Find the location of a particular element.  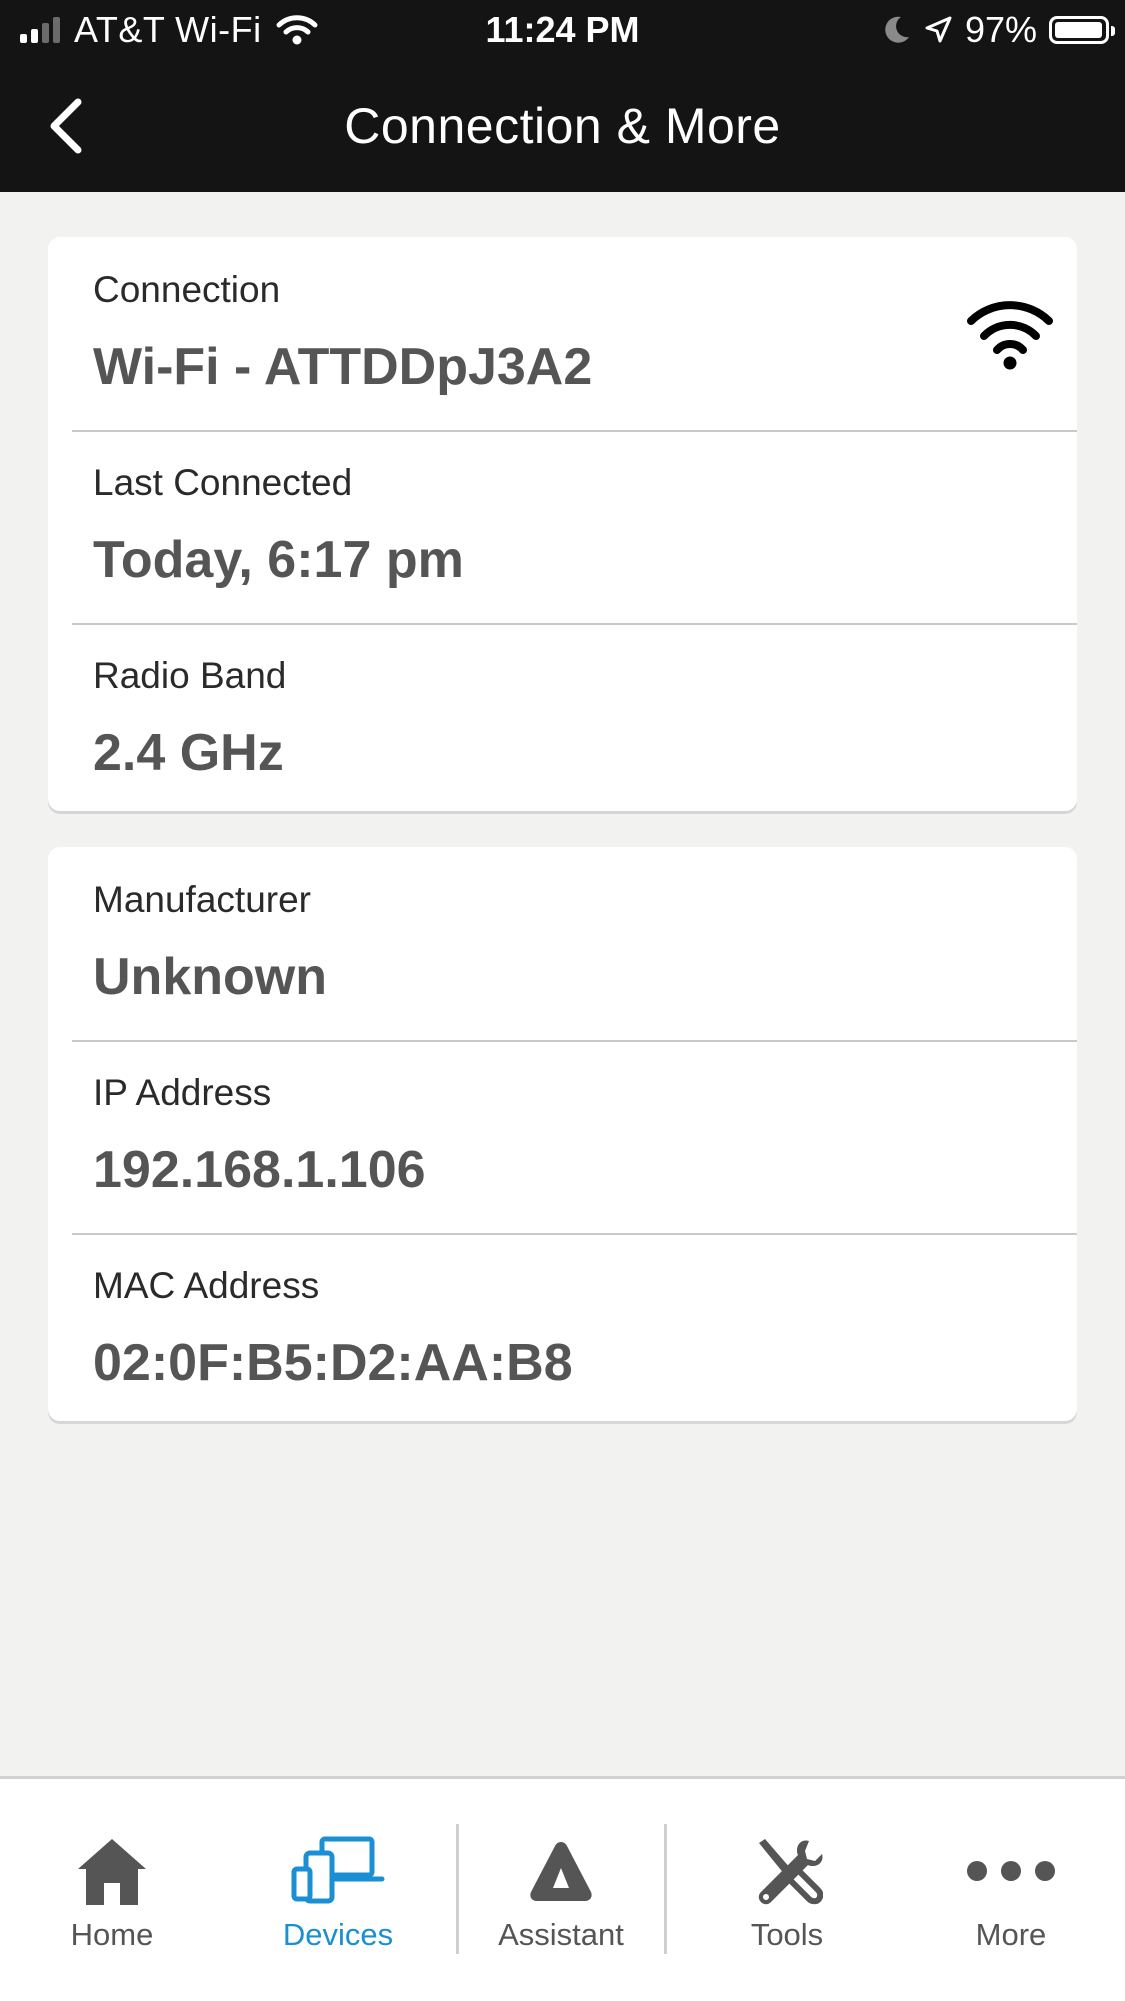

radio-band-label: Radio Band is located at coordinates (190, 675).